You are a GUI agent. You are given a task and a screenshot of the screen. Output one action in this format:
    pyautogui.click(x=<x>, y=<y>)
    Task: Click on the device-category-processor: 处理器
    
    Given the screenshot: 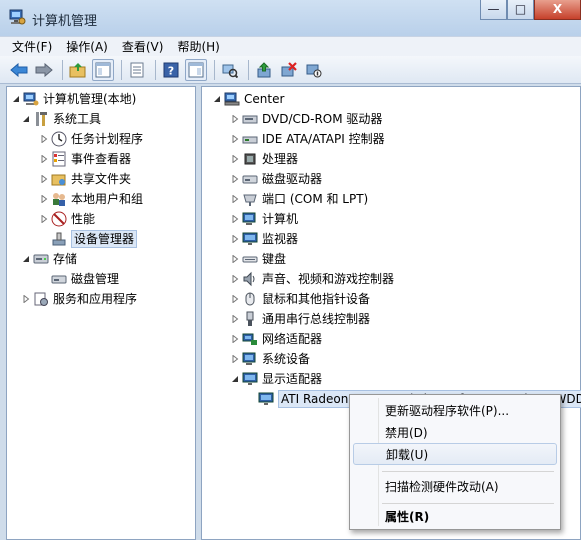 What is the action you would take?
    pyautogui.click(x=264, y=159)
    